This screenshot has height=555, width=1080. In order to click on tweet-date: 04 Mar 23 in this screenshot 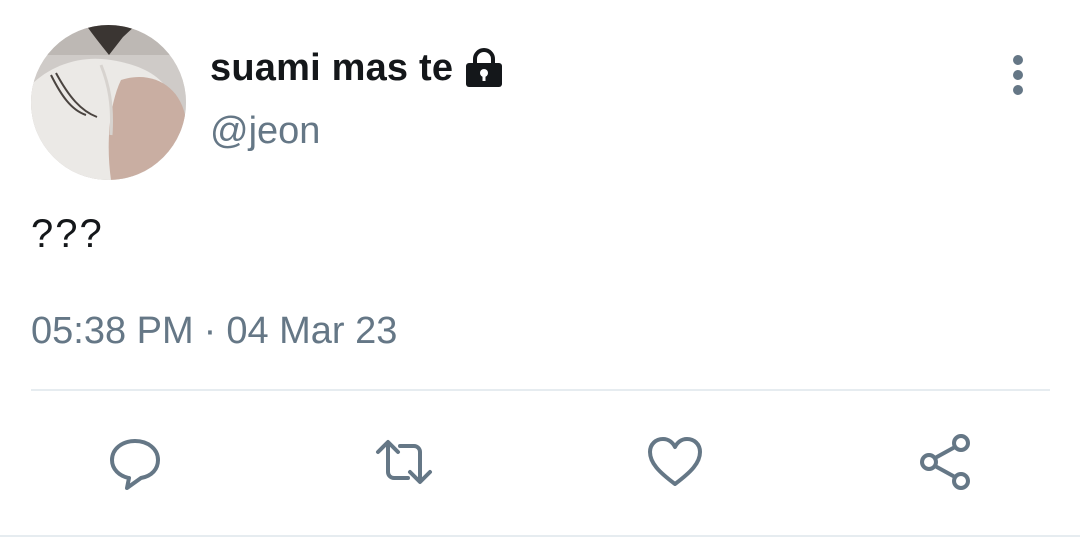, I will do `click(312, 331)`.